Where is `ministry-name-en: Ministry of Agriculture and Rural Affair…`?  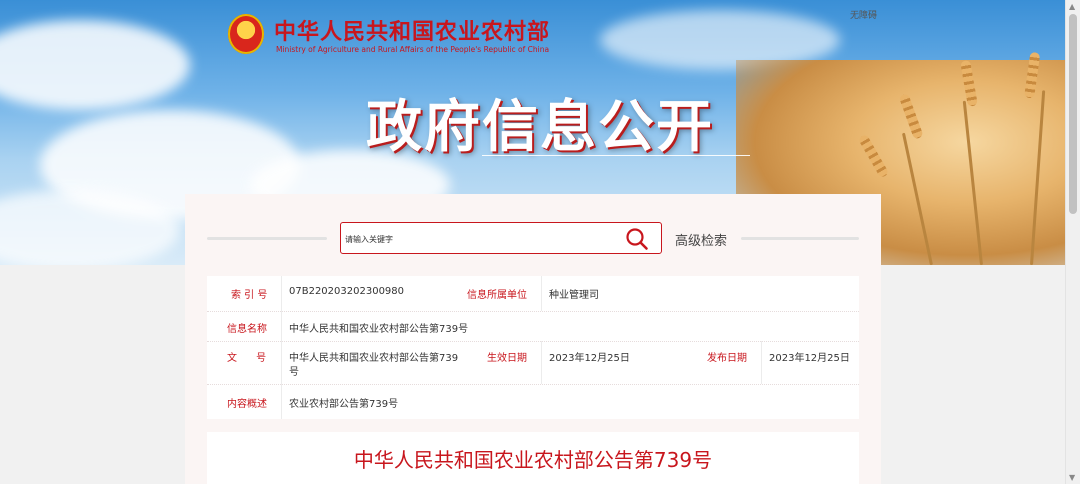
ministry-name-en: Ministry of Agriculture and Rural Affair… is located at coordinates (413, 49).